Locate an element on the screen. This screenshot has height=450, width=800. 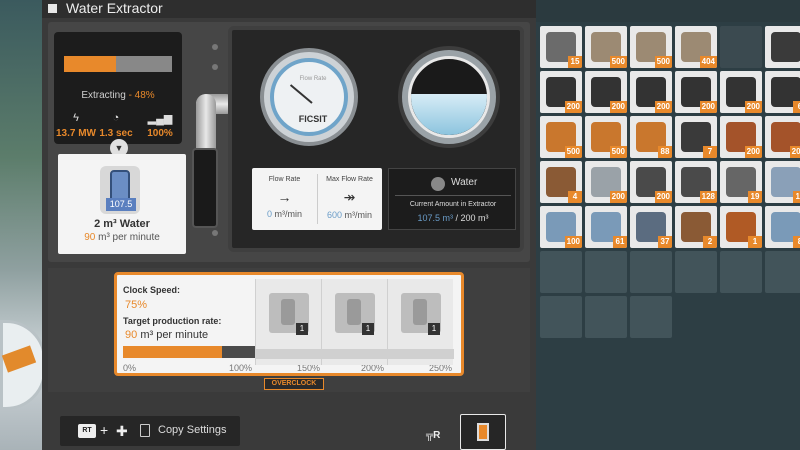
document-icon is located at coordinates (145, 430).